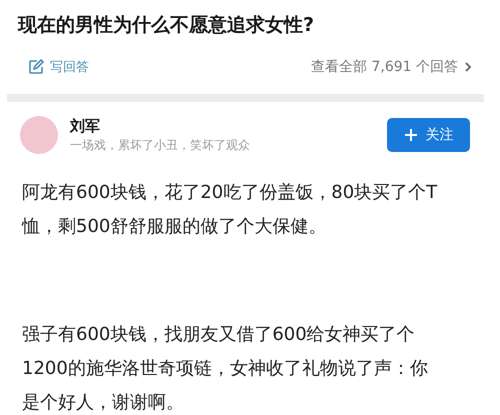 This screenshot has height=415, width=500. Describe the element at coordinates (411, 135) in the screenshot. I see `plus-icon` at that location.